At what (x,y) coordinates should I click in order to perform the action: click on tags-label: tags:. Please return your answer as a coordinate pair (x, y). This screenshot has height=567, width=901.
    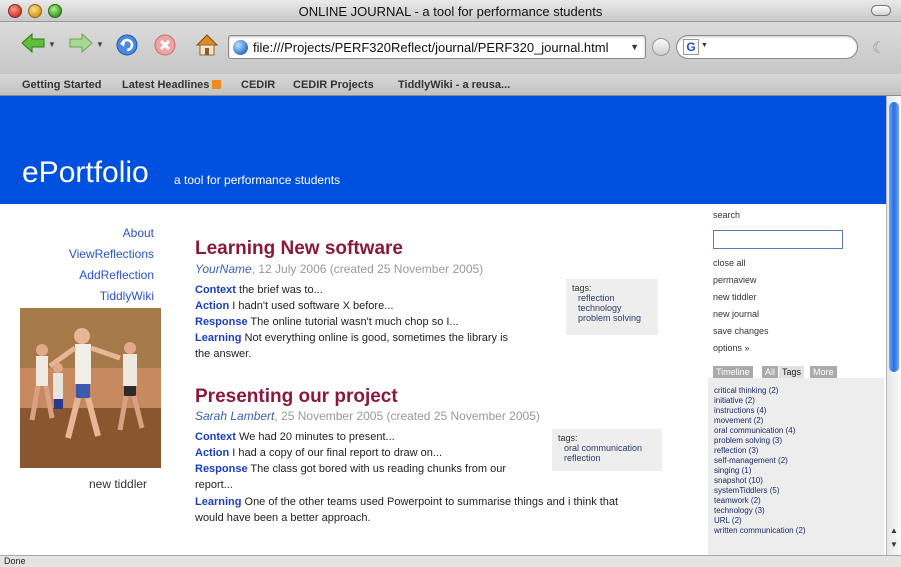
    Looking at the image, I should click on (582, 288).